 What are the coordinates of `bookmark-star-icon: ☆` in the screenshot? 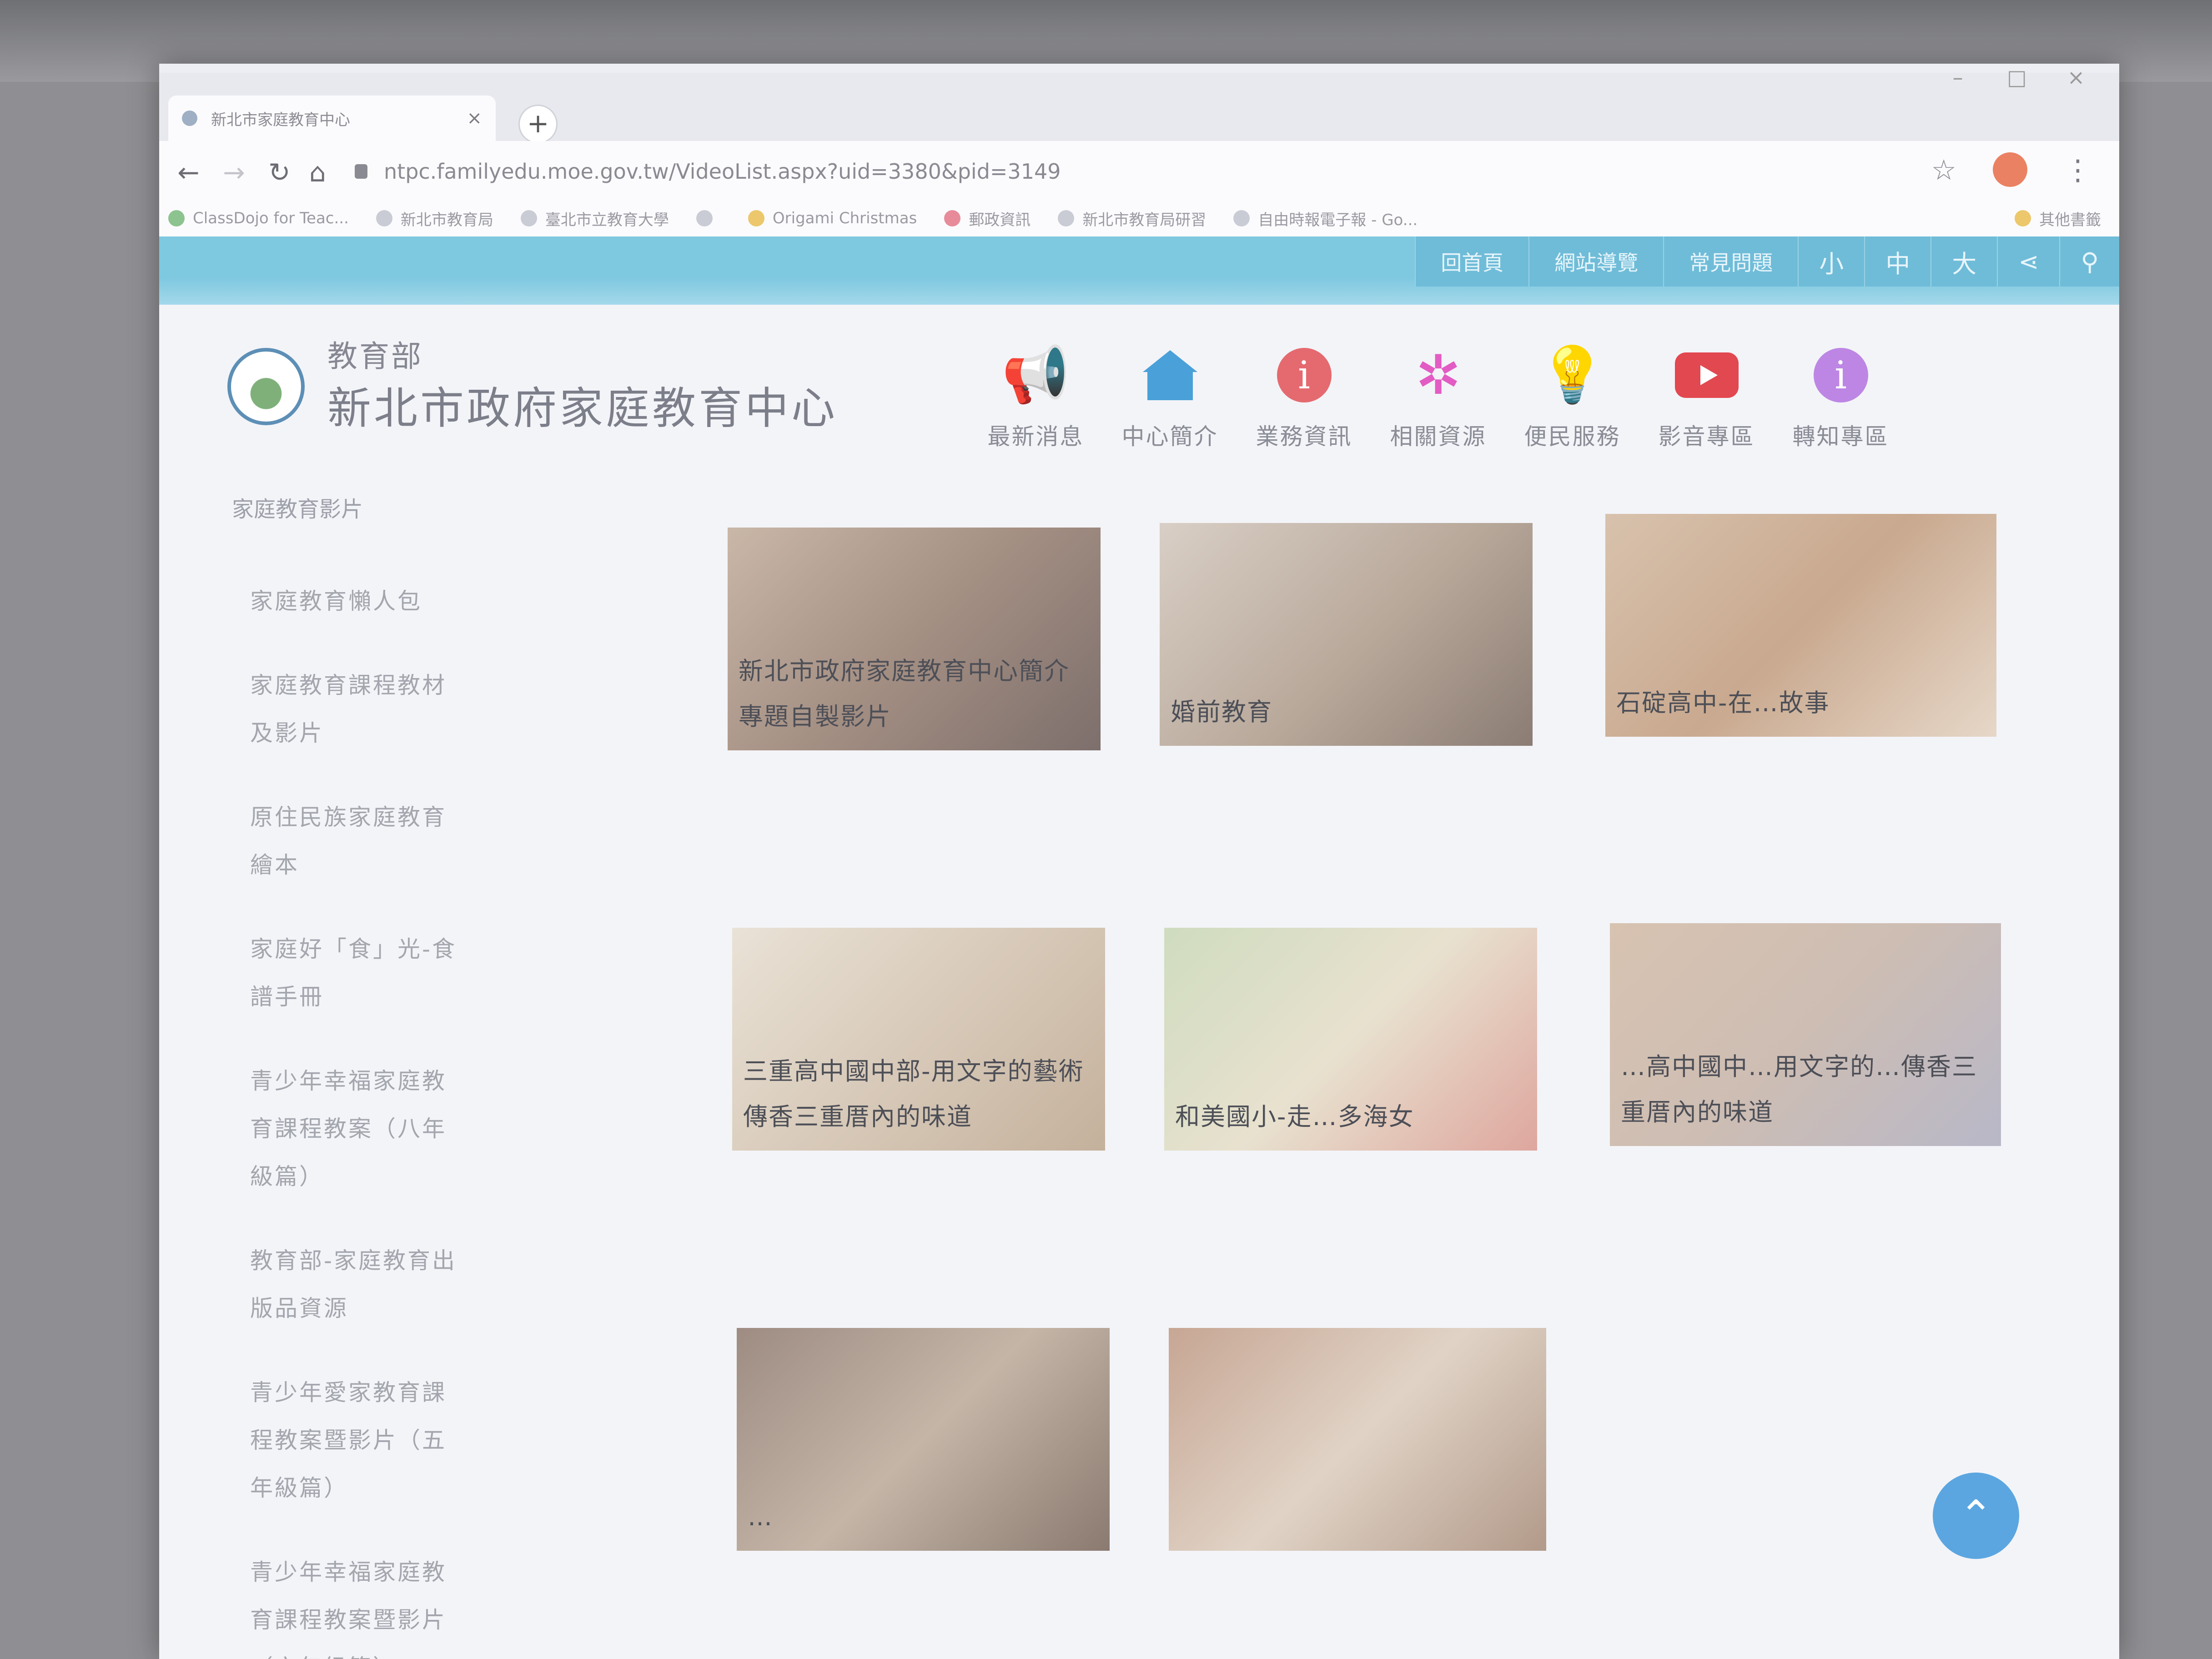 It's located at (1943, 169).